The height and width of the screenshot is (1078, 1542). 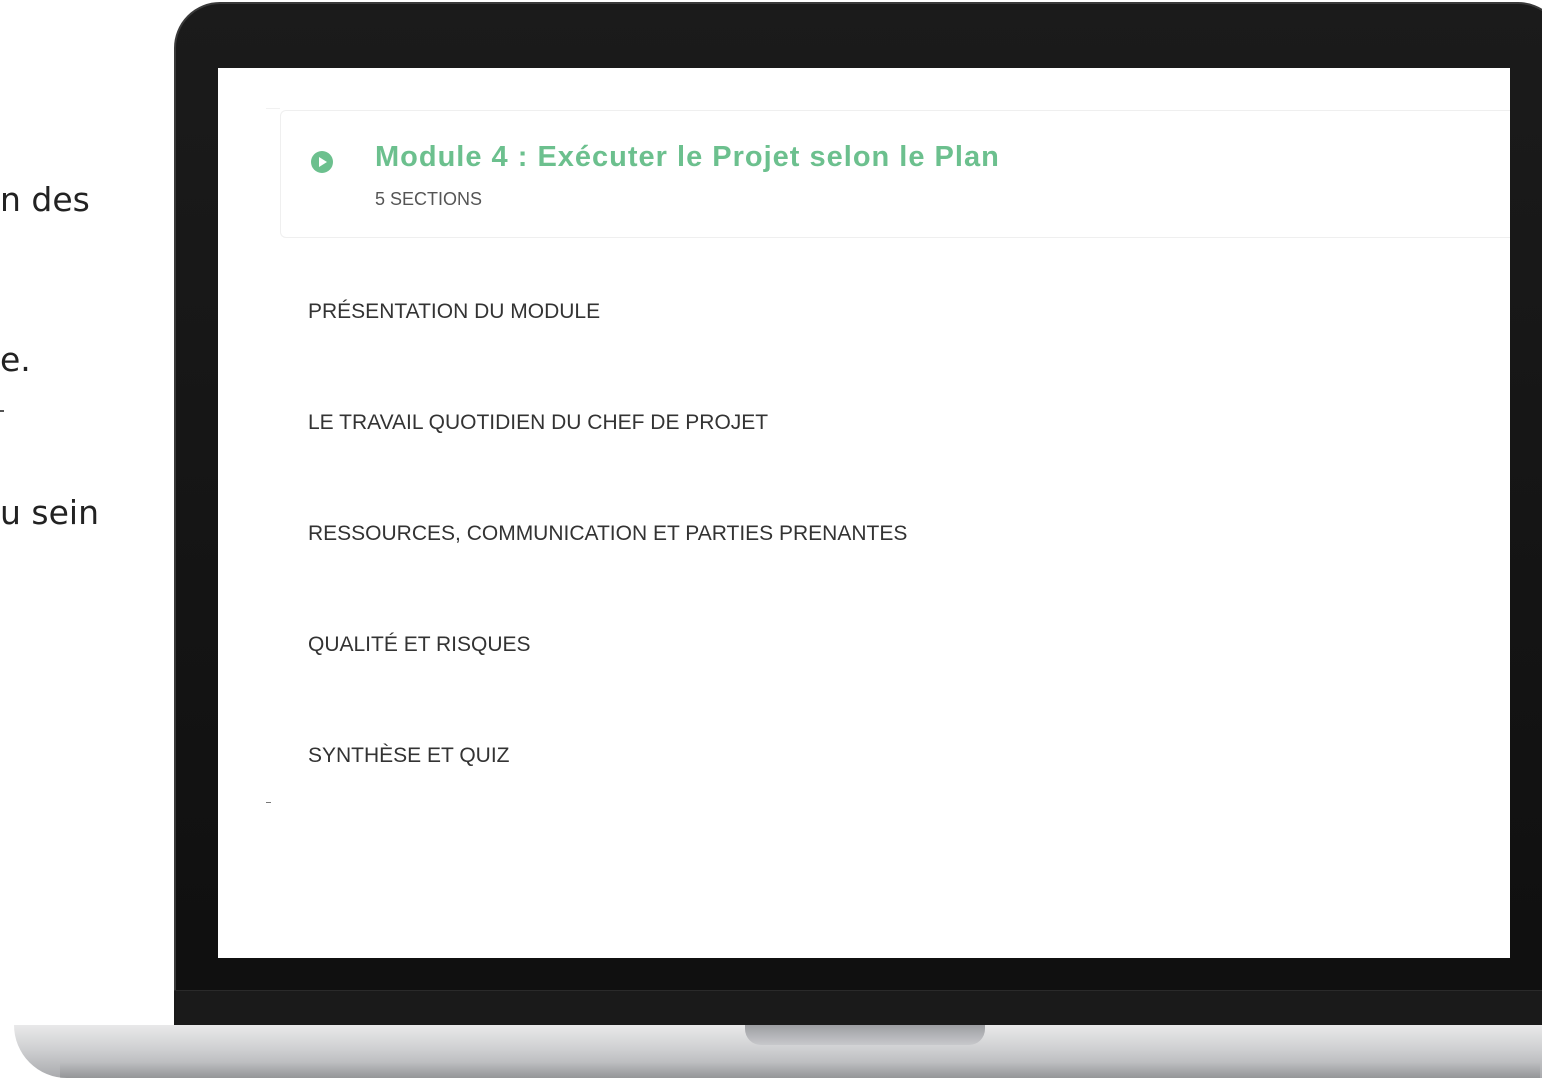 I want to click on laptop-shadow, so click(x=800, y=1070).